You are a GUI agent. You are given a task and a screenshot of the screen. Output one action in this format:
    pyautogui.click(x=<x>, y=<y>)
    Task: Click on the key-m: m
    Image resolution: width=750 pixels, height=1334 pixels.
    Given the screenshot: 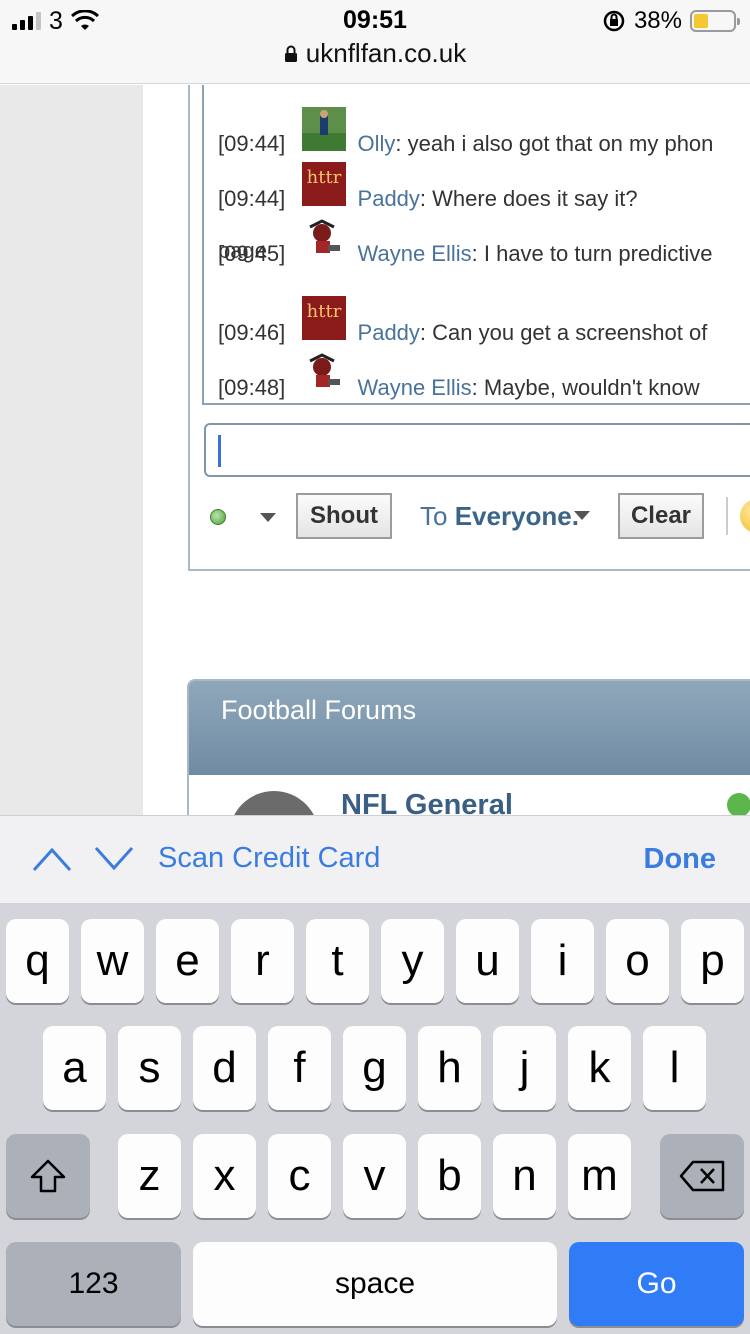 What is the action you would take?
    pyautogui.click(x=599, y=1176)
    